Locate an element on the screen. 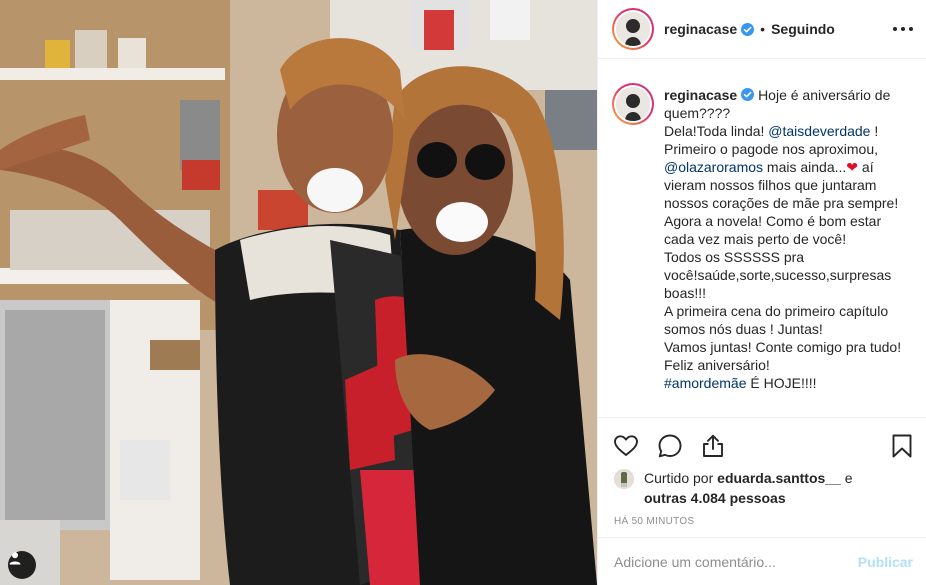 This screenshot has height=585, width=926. caption-line: Feliz aniversário! is located at coordinates (717, 365).